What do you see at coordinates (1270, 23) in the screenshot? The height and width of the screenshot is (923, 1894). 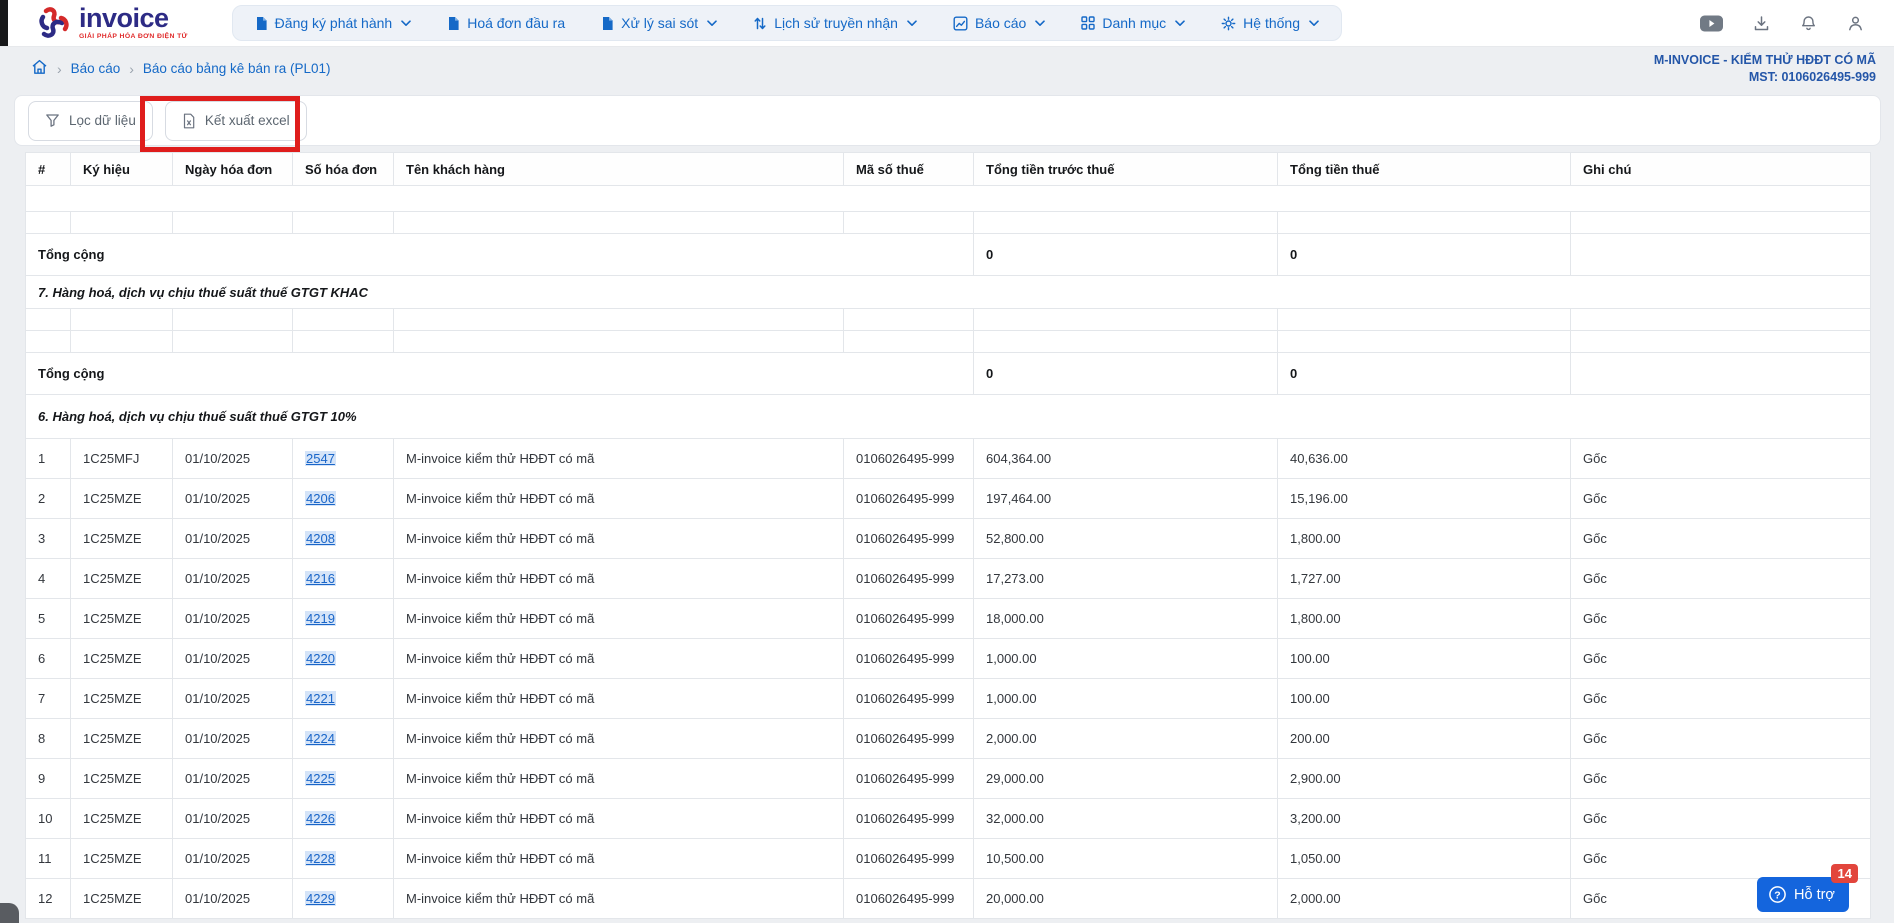 I see `nav-item-7: Hệ thống` at bounding box center [1270, 23].